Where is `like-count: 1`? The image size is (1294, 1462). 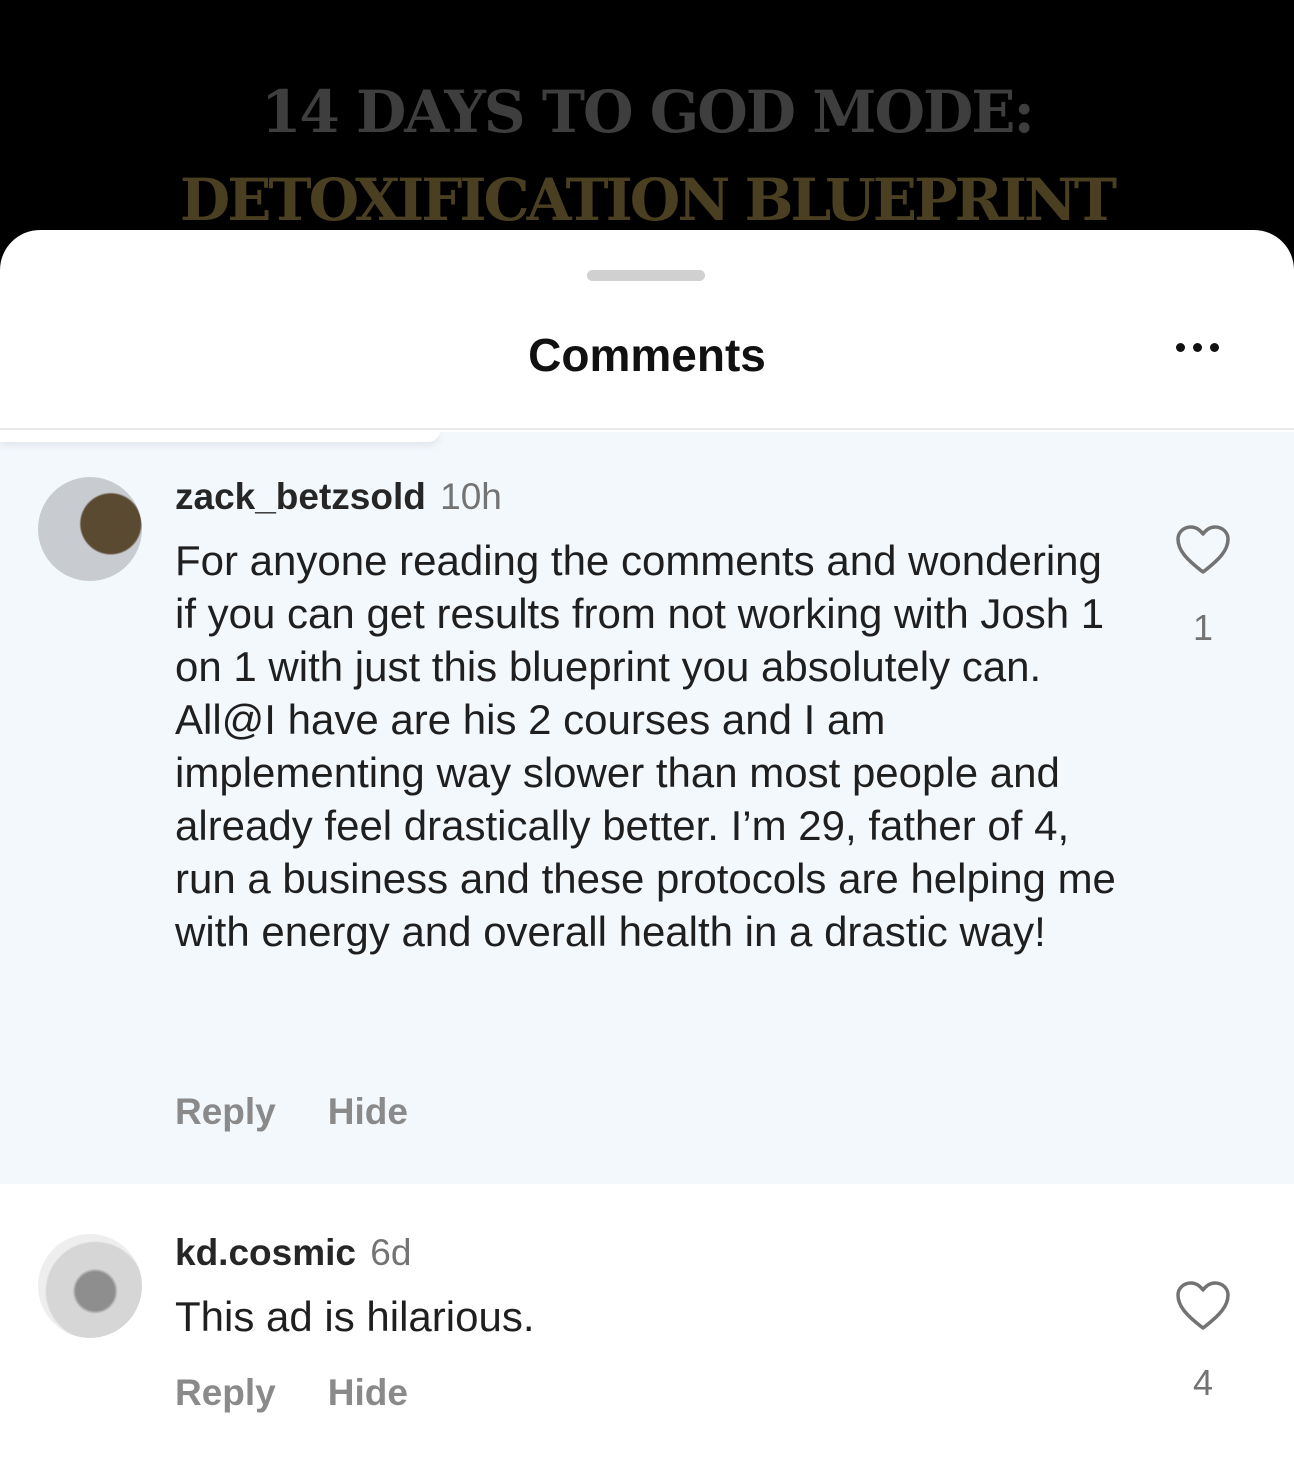
like-count: 1 is located at coordinates (1203, 627).